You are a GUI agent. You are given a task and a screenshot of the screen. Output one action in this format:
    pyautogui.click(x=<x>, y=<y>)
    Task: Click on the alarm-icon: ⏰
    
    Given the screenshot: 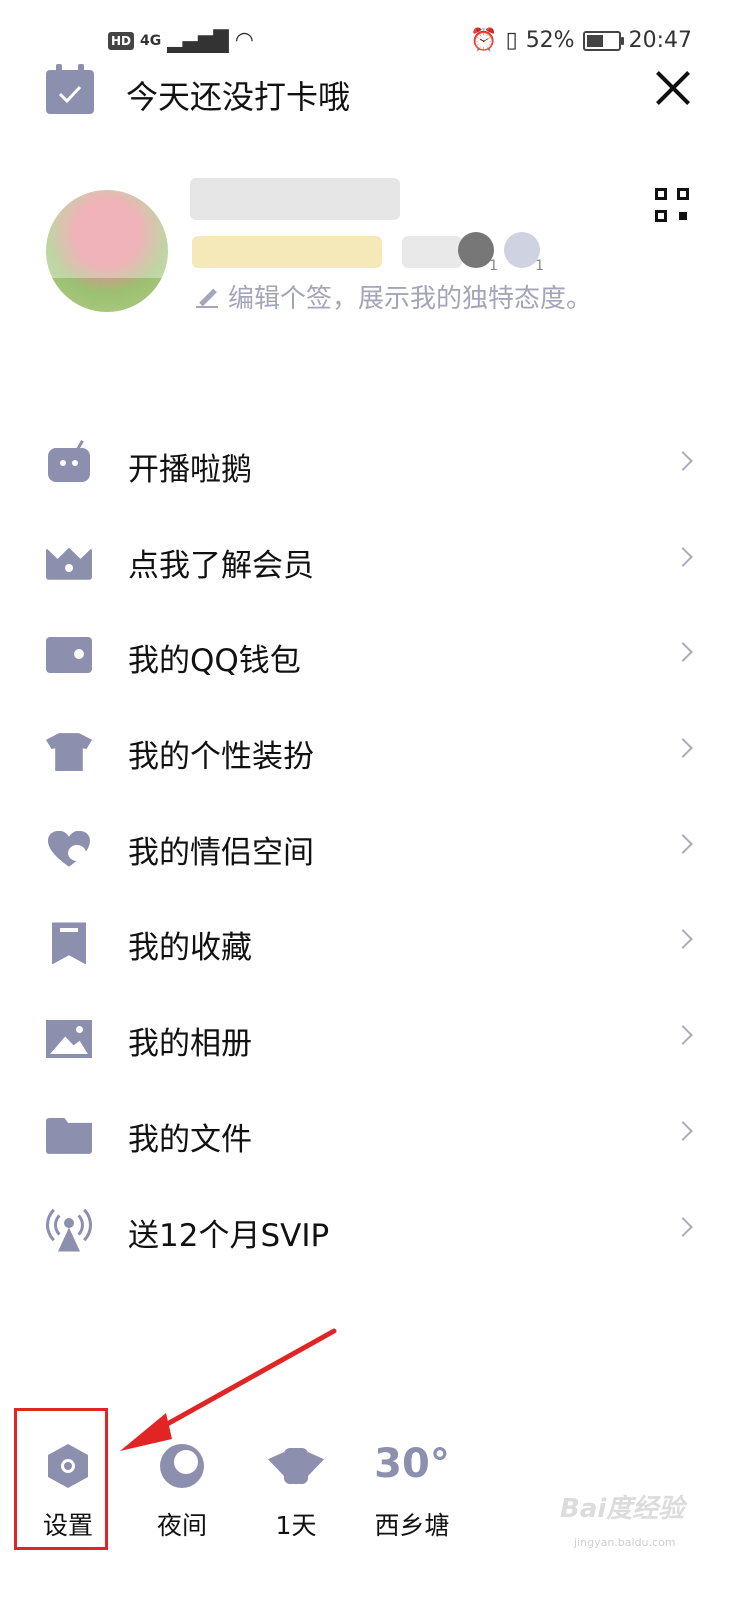 What is the action you would take?
    pyautogui.click(x=484, y=40)
    